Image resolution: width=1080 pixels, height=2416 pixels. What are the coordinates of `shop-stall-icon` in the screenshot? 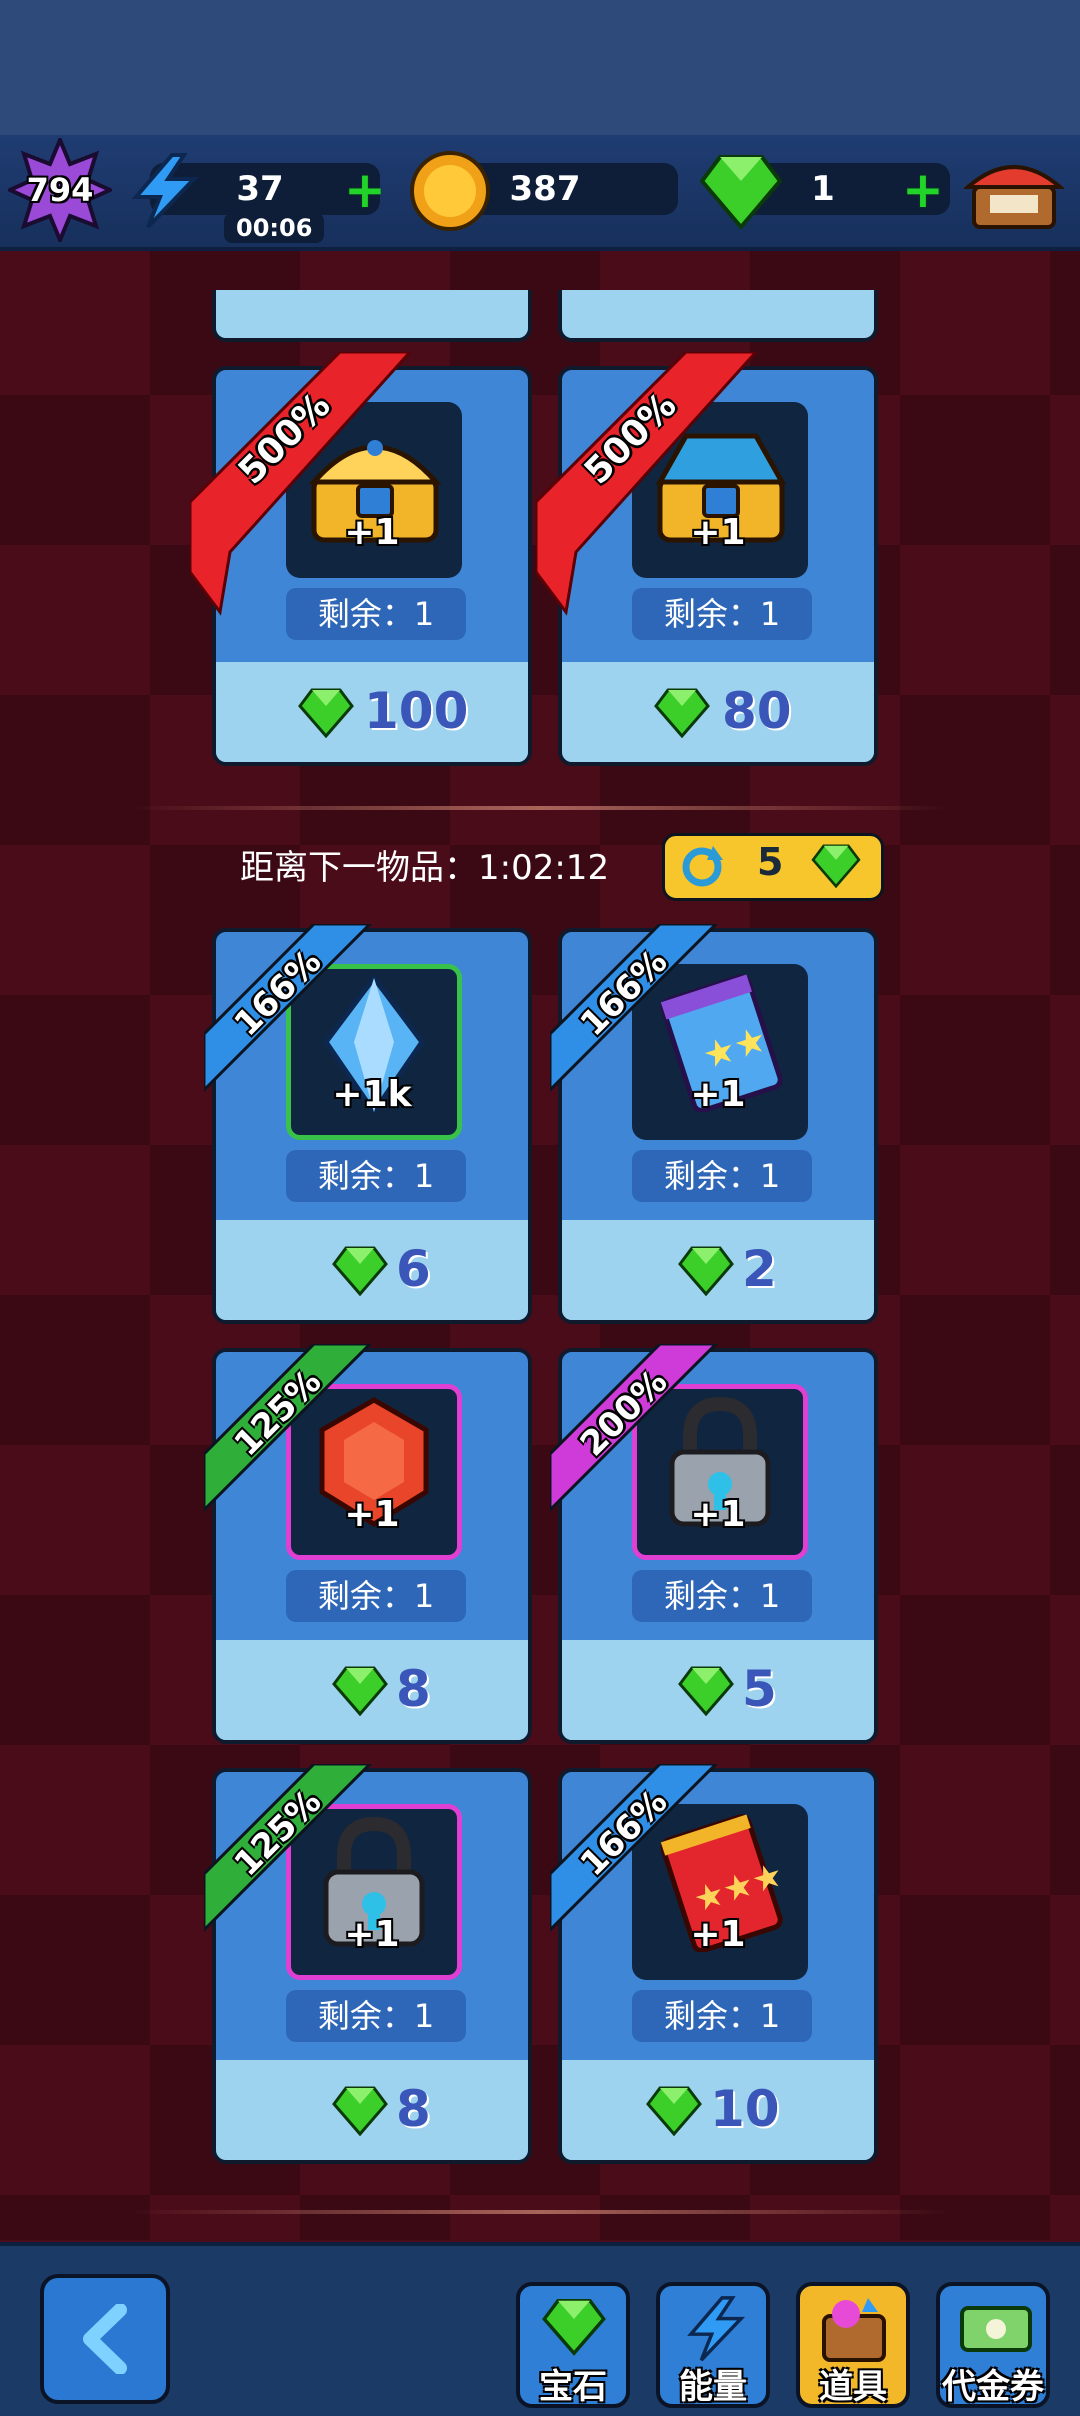 It's located at (1014, 192).